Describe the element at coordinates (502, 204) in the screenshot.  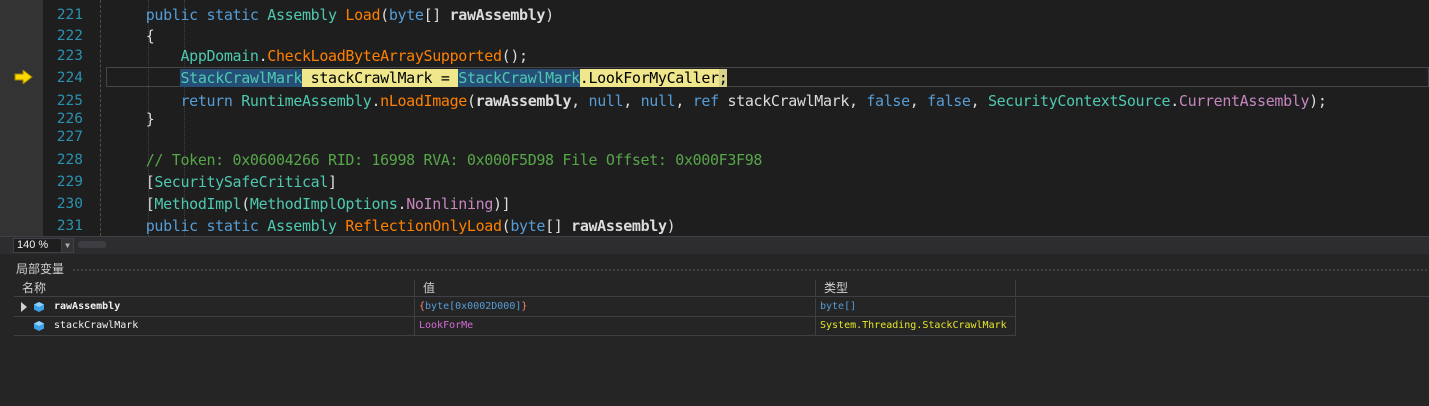
I see `code-token: )]` at that location.